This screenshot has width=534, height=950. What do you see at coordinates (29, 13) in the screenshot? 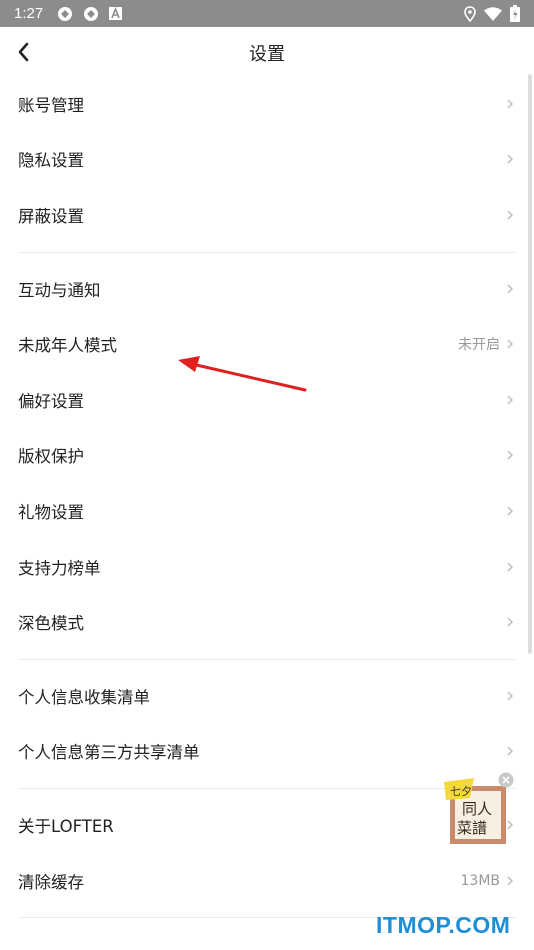
I see `status-time: 1:27` at bounding box center [29, 13].